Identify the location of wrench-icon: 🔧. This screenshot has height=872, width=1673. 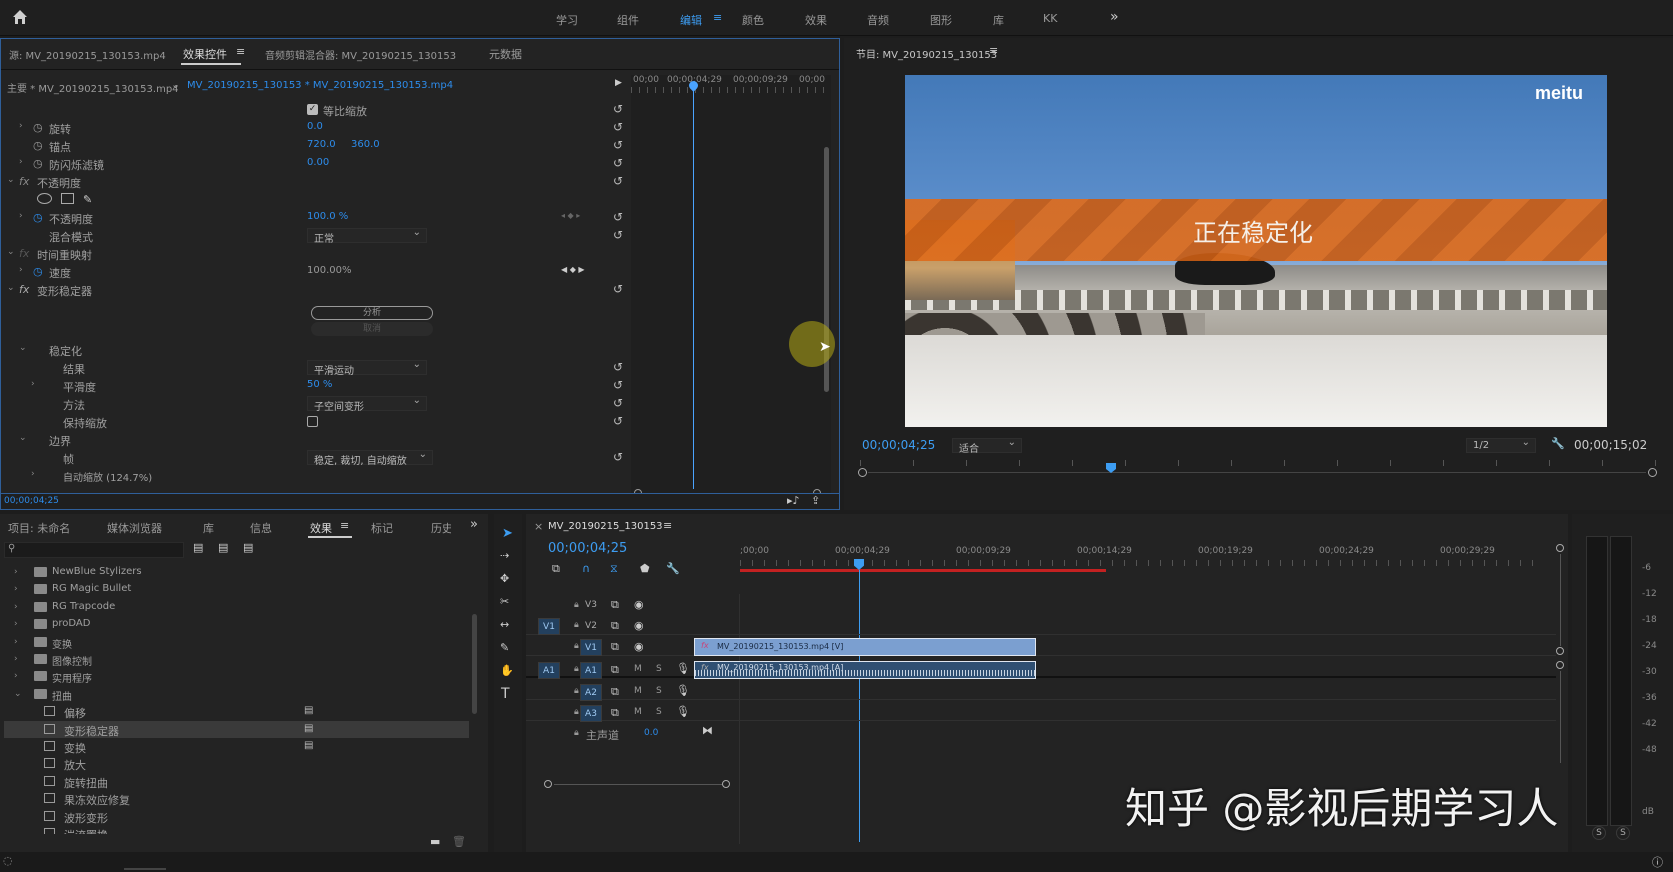
(1558, 443).